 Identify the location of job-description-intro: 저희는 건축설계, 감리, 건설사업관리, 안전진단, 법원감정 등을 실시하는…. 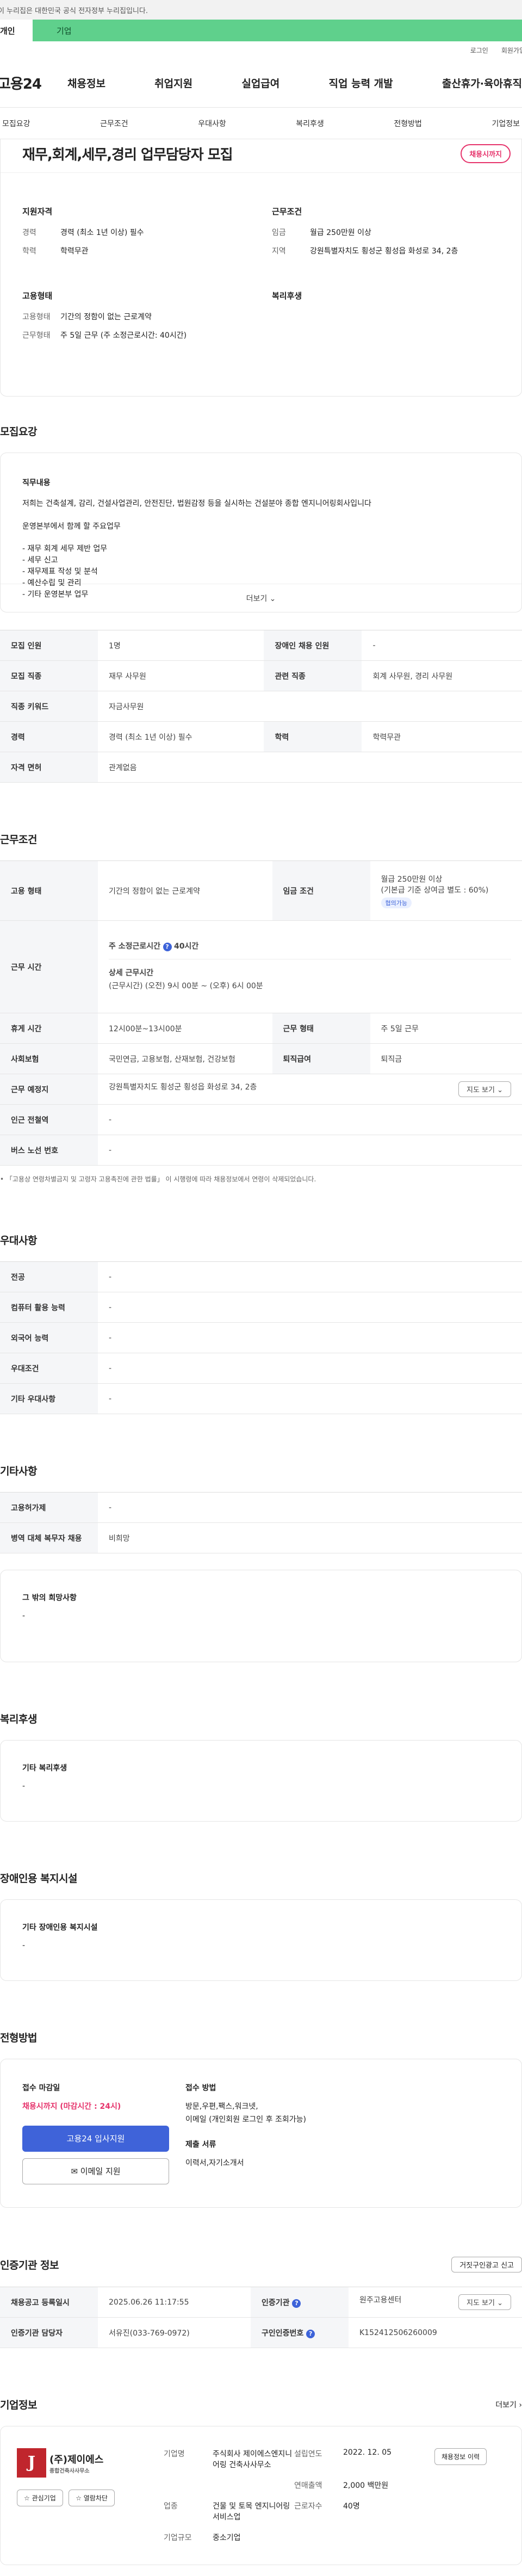
(196, 504).